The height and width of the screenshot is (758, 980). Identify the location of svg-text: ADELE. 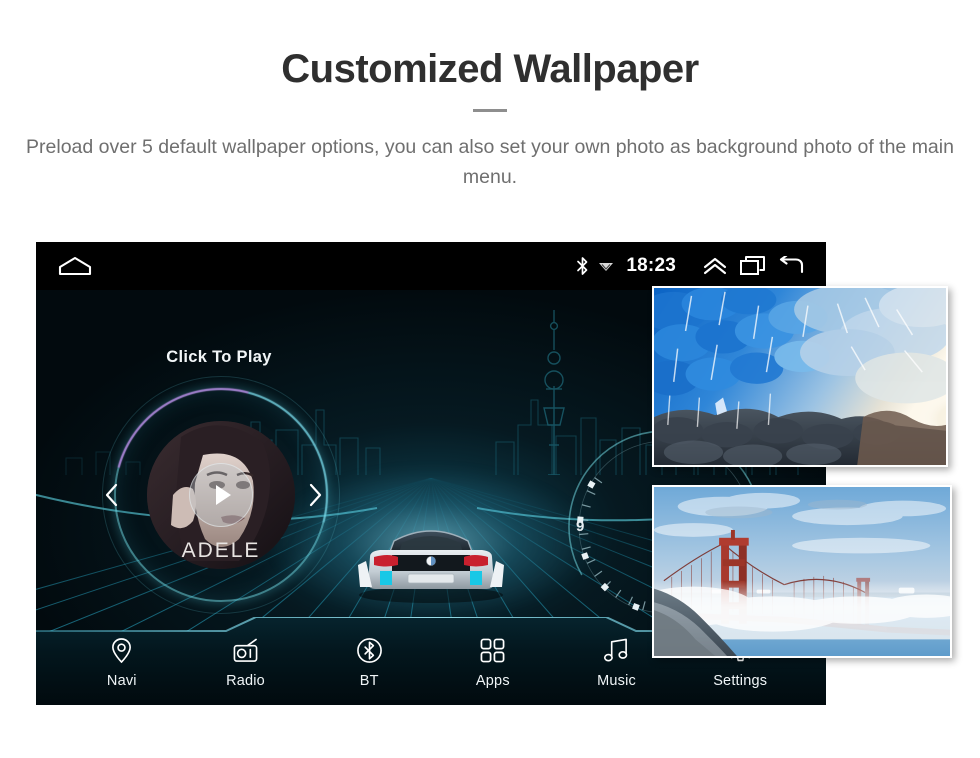
(221, 550).